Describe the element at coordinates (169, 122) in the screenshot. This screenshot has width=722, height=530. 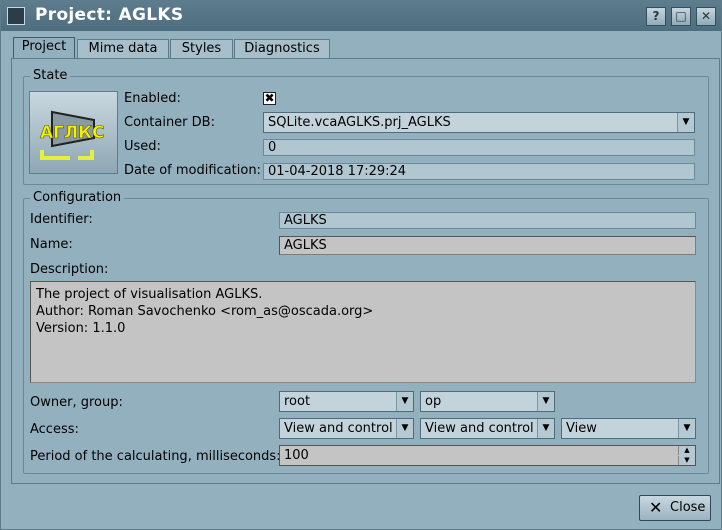
I see `container-db-label: Container DB:` at that location.